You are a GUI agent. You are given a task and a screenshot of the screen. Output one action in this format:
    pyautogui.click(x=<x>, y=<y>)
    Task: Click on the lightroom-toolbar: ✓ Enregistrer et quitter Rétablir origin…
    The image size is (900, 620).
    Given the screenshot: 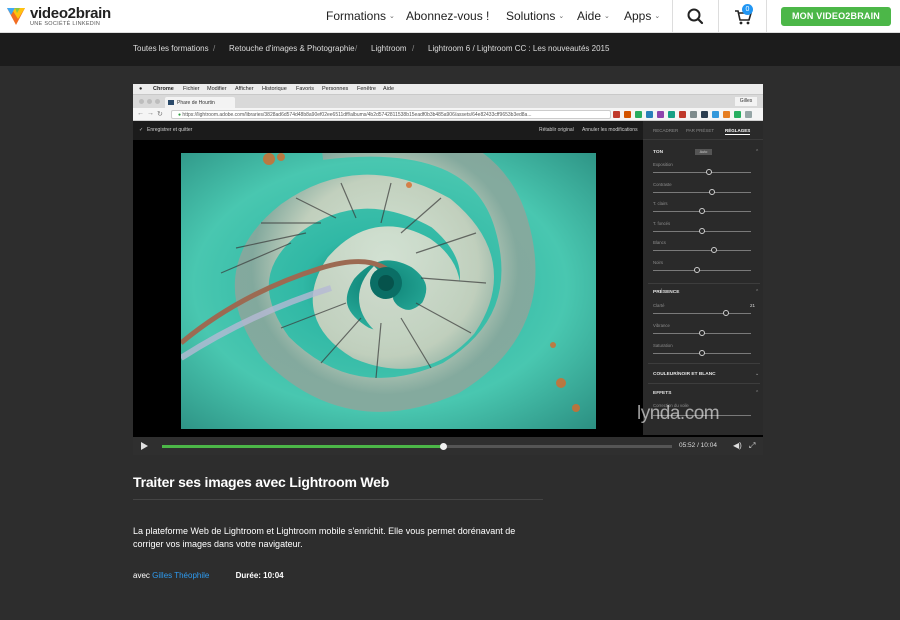 What is the action you would take?
    pyautogui.click(x=388, y=130)
    